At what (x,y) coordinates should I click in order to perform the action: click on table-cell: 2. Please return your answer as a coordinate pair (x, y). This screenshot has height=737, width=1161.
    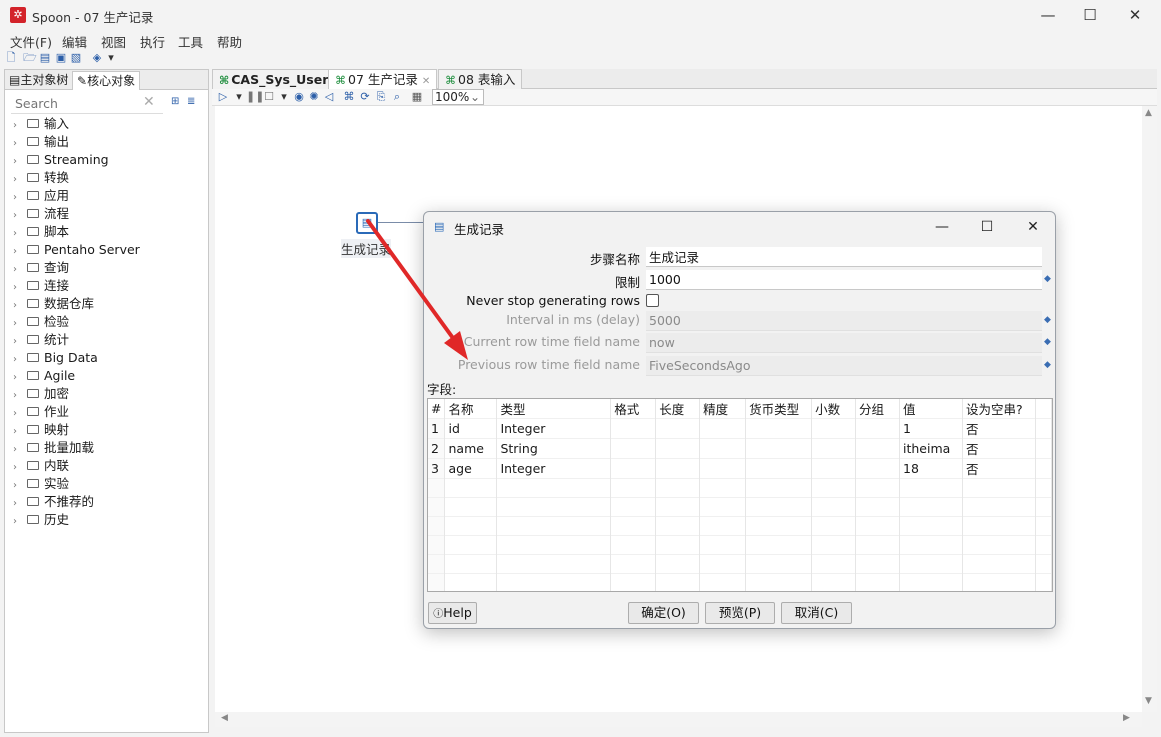
    Looking at the image, I should click on (437, 448).